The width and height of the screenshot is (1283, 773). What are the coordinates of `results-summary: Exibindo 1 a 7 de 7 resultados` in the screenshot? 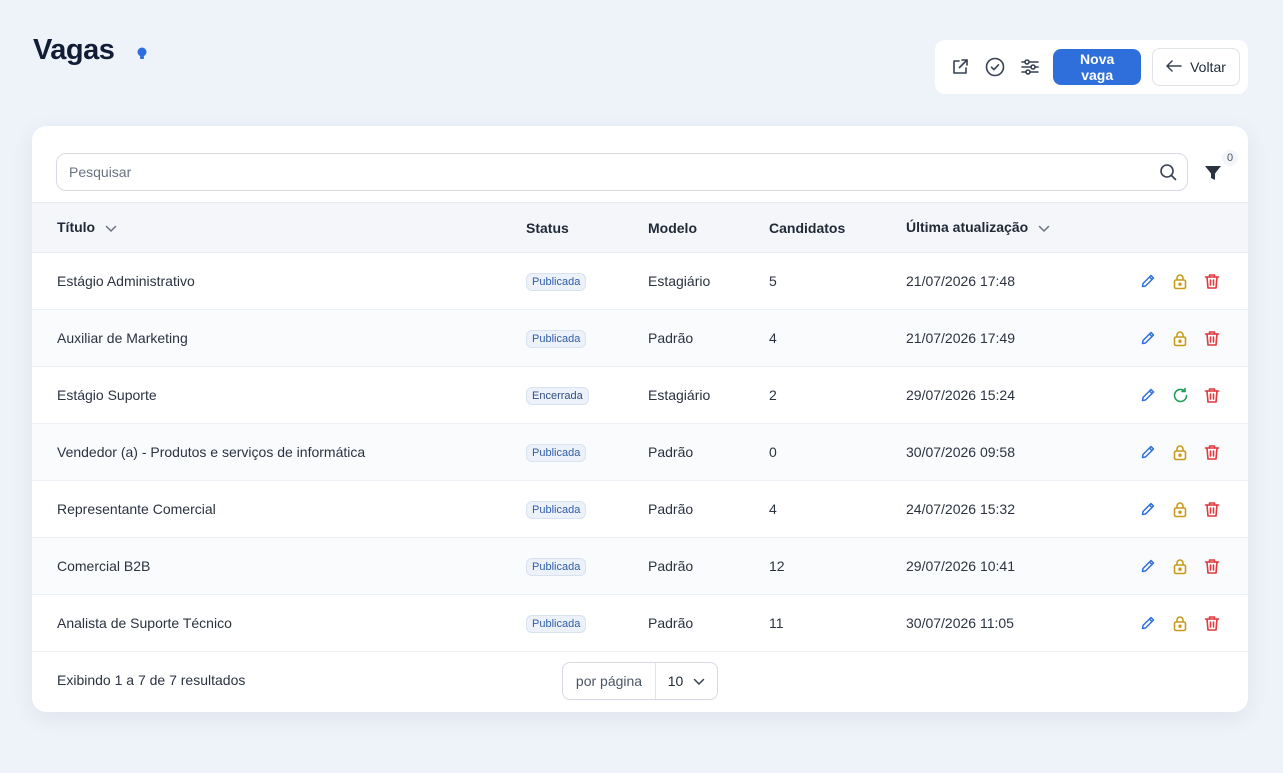 It's located at (151, 680).